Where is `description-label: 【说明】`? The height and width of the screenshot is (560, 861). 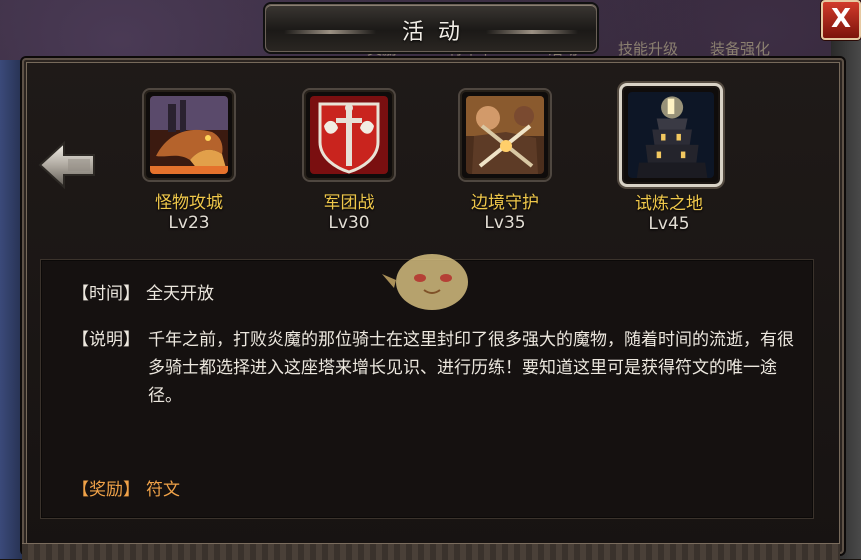
description-label: 【说明】 is located at coordinates (106, 340).